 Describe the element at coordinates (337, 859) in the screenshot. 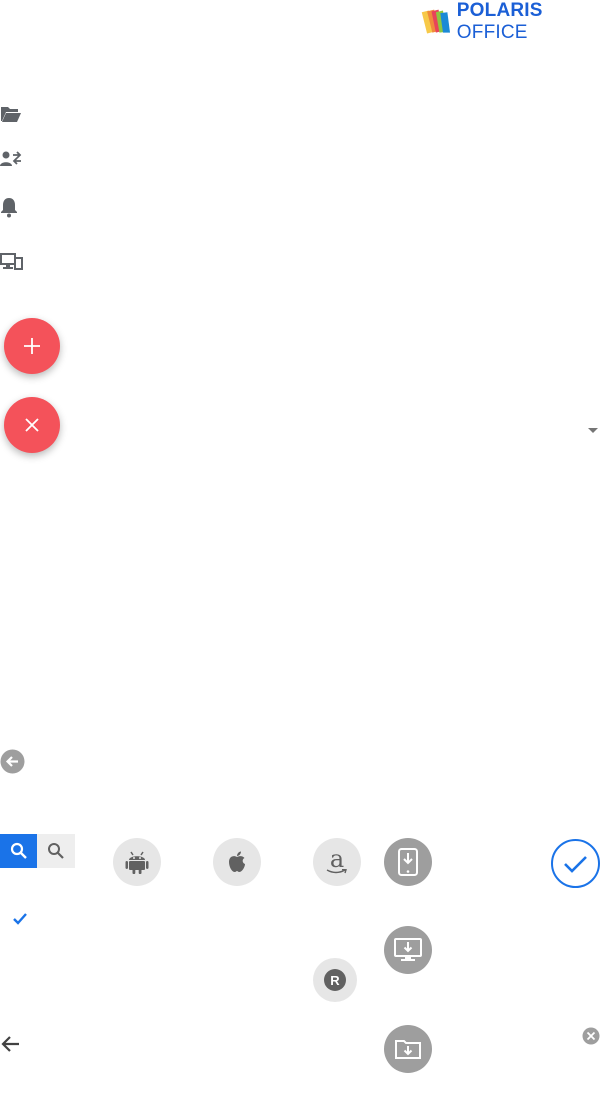

I see `amazon-icon: a` at that location.